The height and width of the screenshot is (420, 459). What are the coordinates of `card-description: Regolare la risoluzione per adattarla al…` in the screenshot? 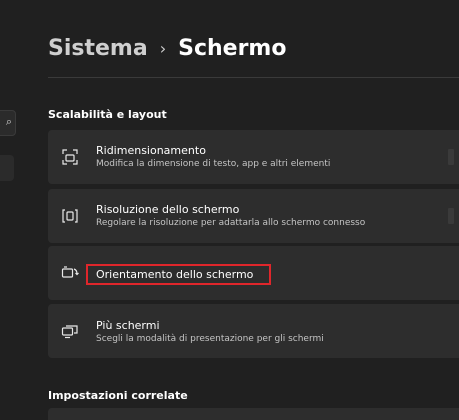 It's located at (231, 223).